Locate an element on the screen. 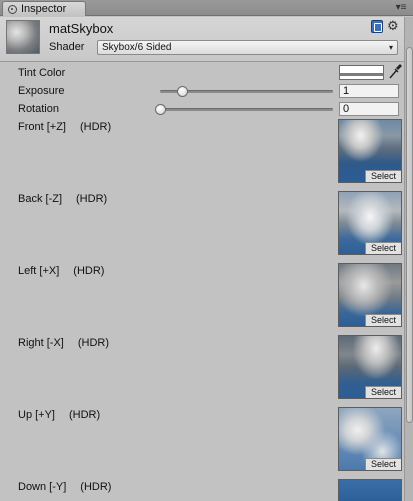 Image resolution: width=413 pixels, height=501 pixels. rotation-slider is located at coordinates (244, 109).